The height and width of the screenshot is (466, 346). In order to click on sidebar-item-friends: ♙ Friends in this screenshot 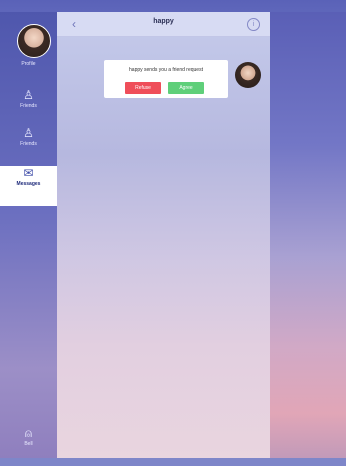, I will do `click(28, 108)`.